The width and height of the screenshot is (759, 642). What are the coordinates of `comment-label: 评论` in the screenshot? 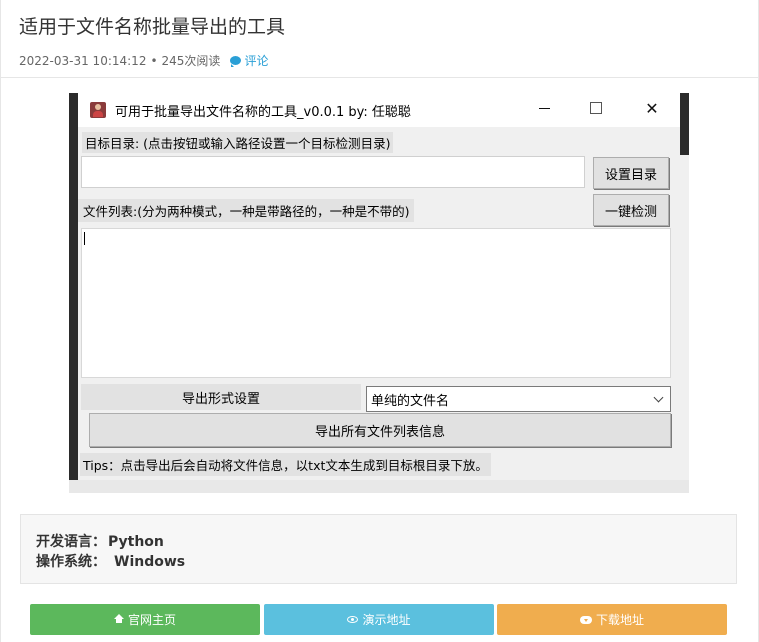 It's located at (256, 61).